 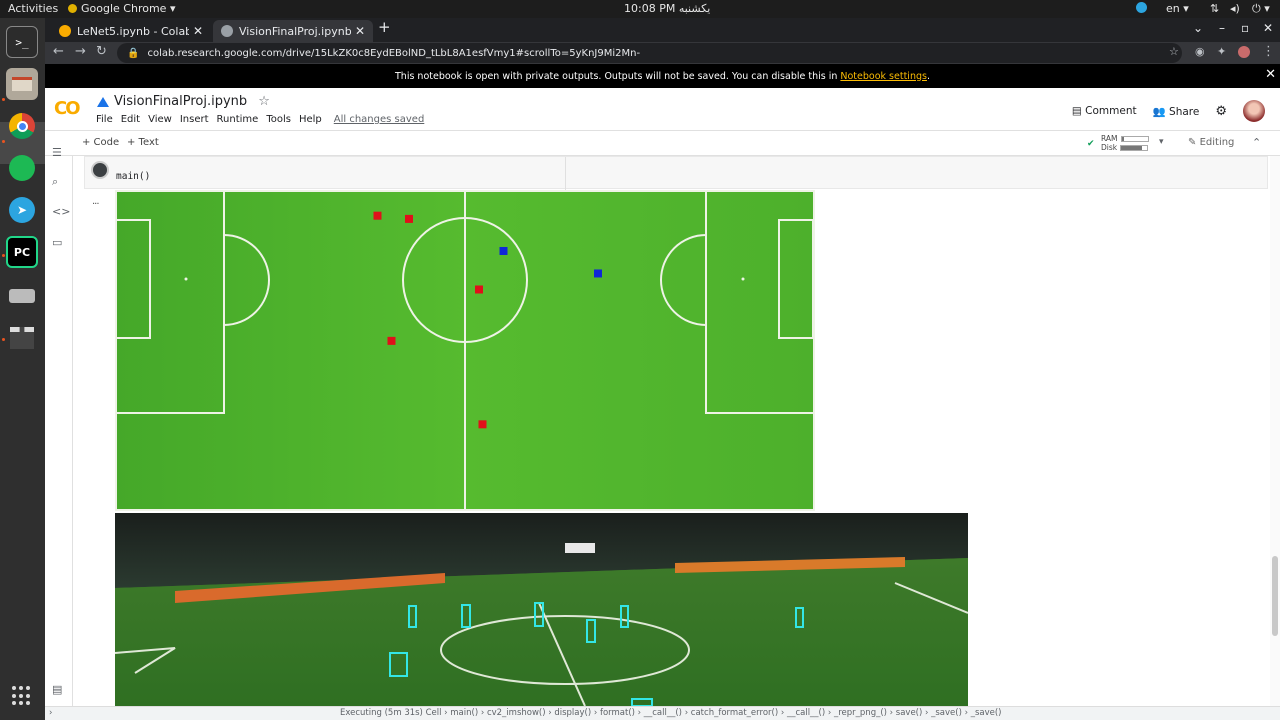 What do you see at coordinates (22, 42) in the screenshot?
I see `terminal-icon: >_` at bounding box center [22, 42].